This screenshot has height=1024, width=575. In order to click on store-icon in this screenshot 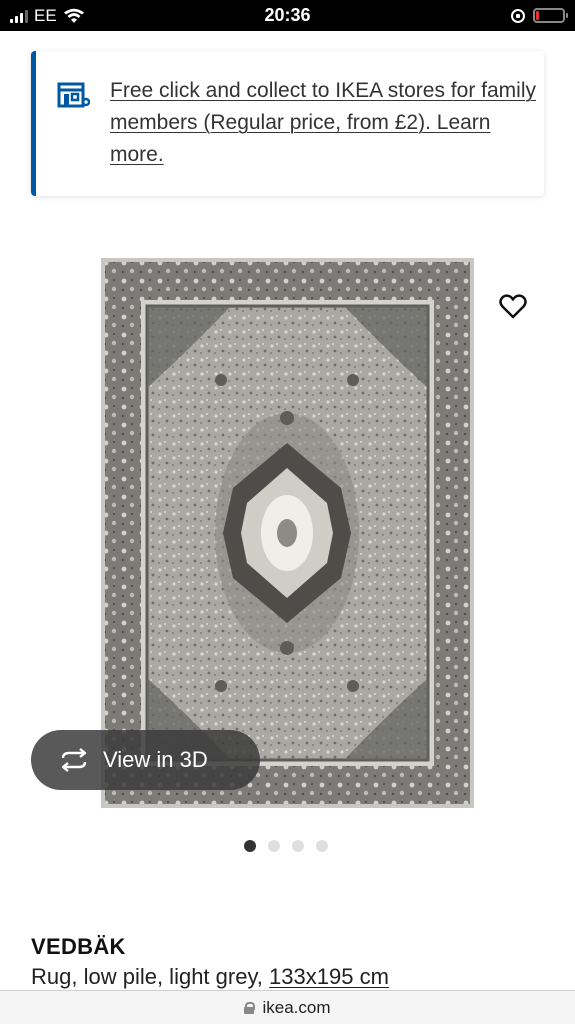, I will do `click(73, 95)`.